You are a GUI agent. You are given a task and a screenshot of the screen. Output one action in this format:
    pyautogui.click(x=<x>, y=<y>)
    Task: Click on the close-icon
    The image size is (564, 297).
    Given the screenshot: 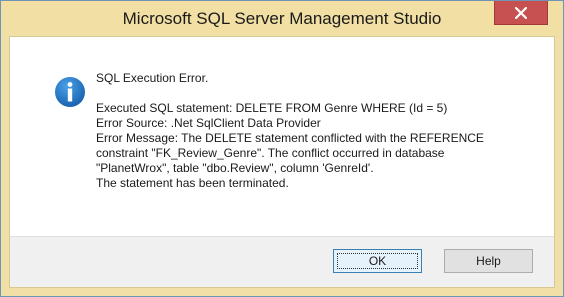 What is the action you would take?
    pyautogui.click(x=521, y=12)
    